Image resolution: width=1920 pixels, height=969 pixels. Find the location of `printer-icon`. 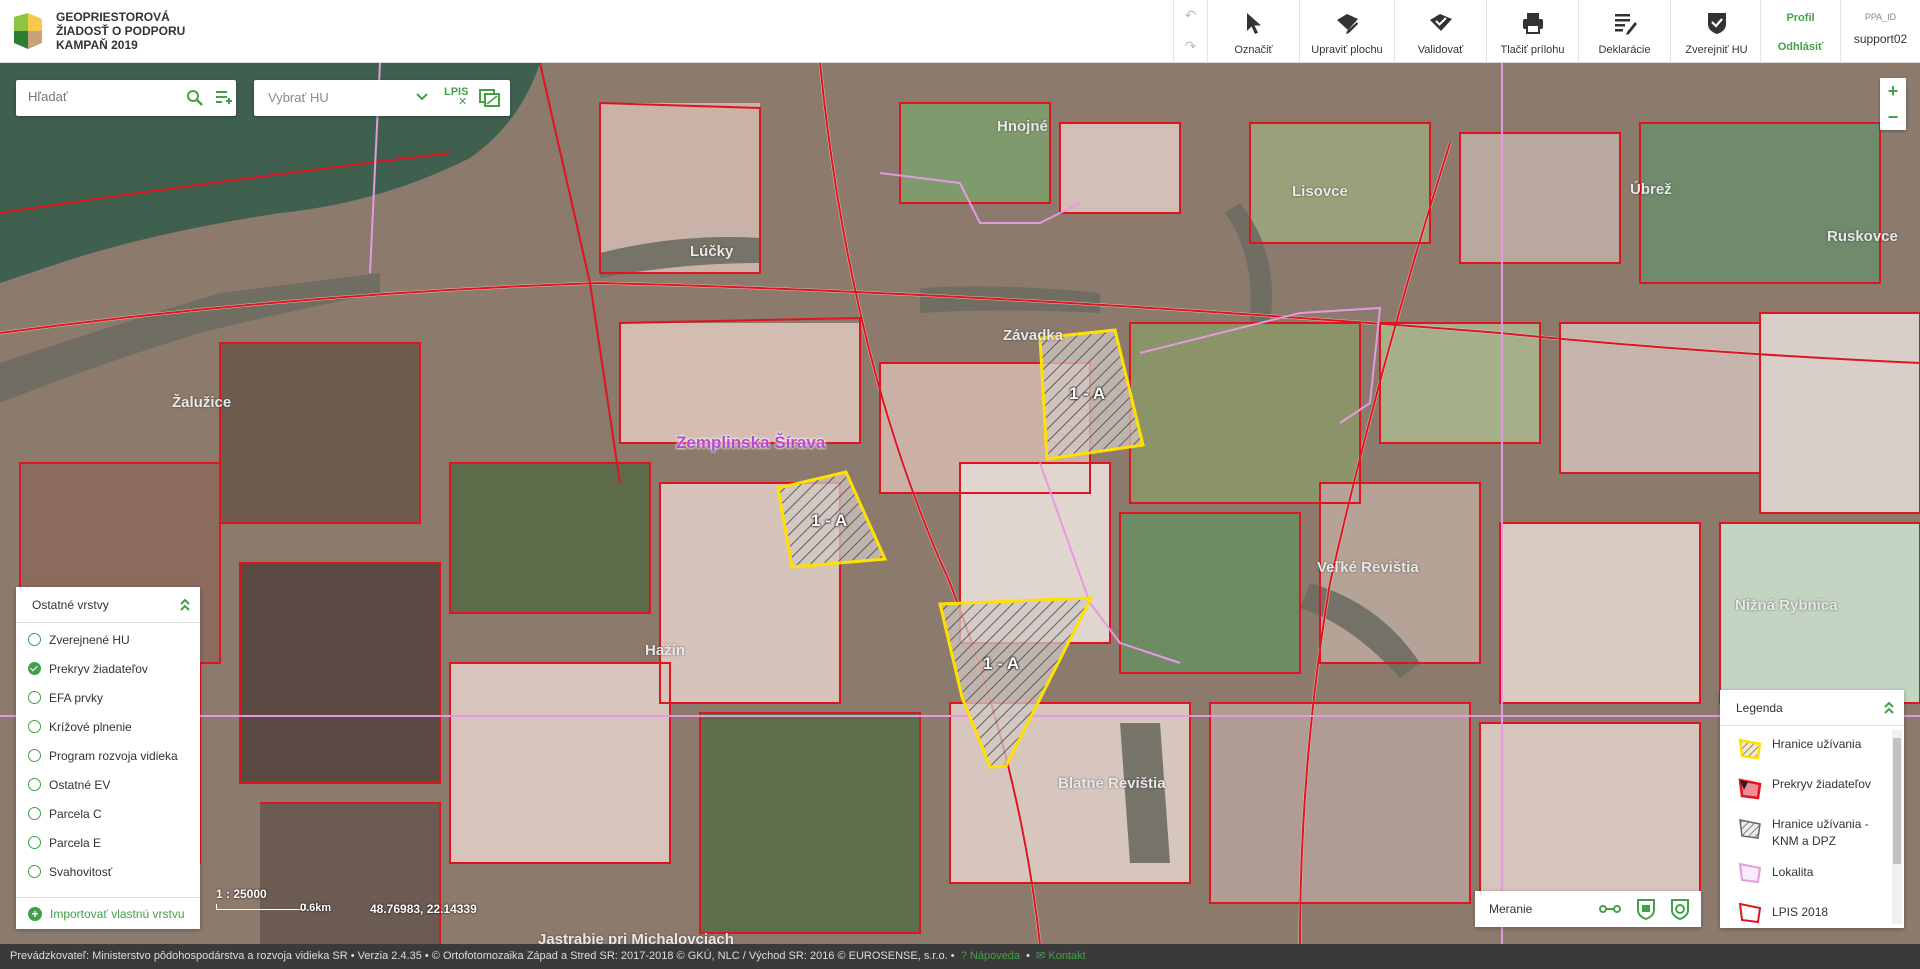

printer-icon is located at coordinates (1532, 23).